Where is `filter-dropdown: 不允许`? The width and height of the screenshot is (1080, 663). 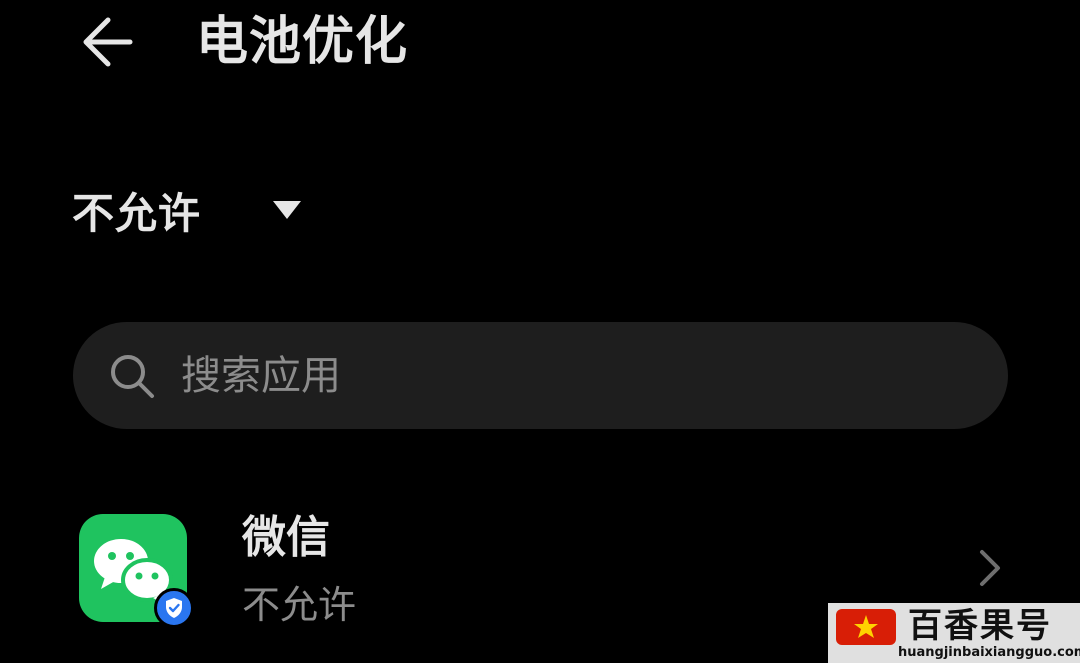 filter-dropdown: 不允许 is located at coordinates (187, 210).